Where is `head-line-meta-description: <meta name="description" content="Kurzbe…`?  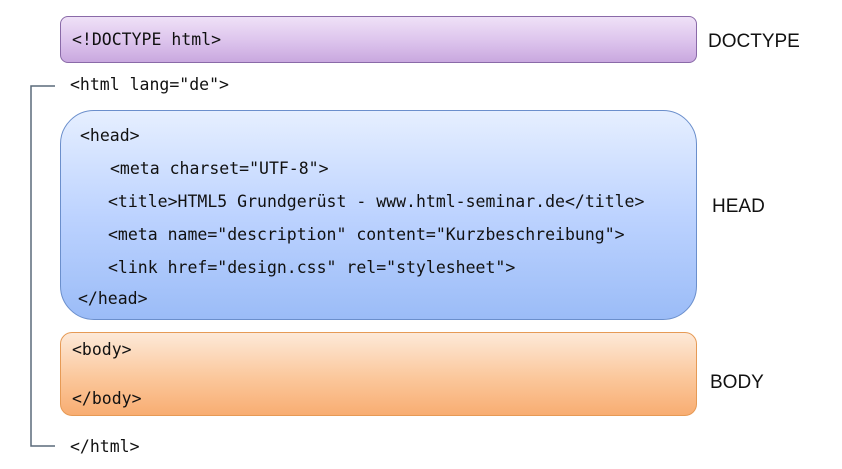 head-line-meta-description: <meta name="description" content="Kurzbe… is located at coordinates (366, 234).